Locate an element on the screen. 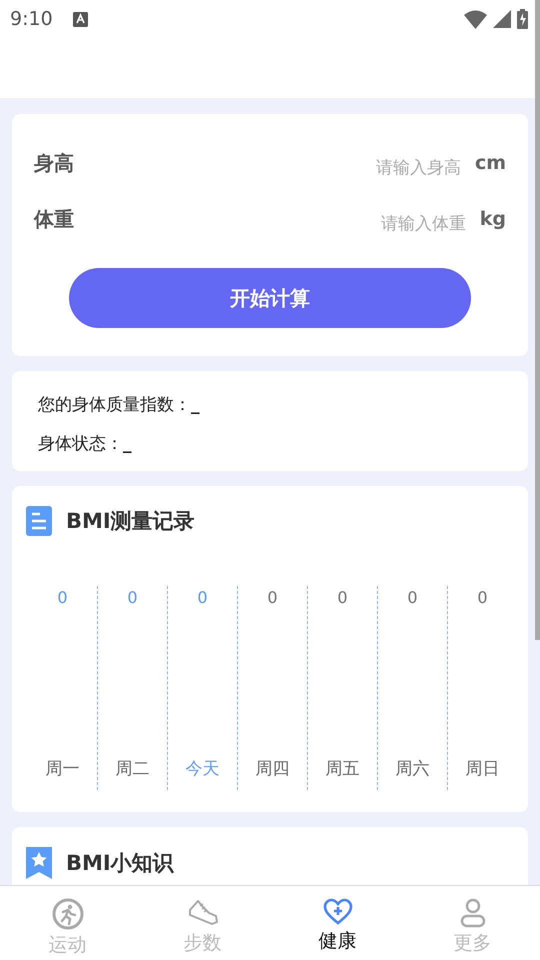  runner-icon is located at coordinates (68, 914).